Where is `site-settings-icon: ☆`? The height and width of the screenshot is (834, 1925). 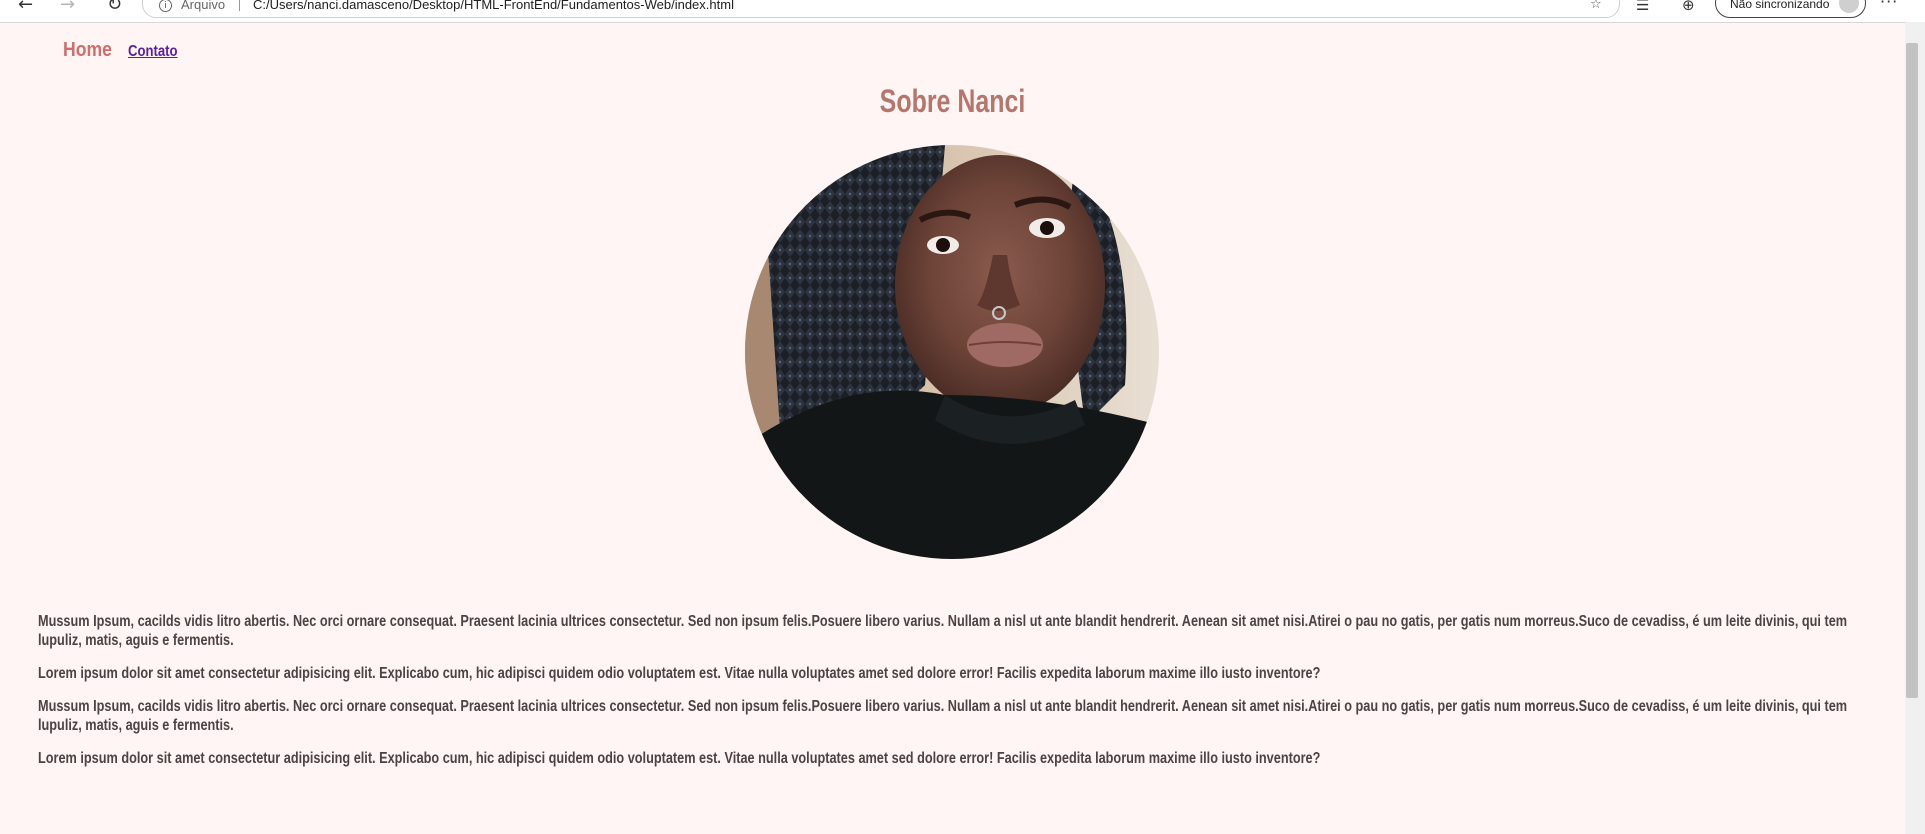
site-settings-icon: ☆ is located at coordinates (1596, 6).